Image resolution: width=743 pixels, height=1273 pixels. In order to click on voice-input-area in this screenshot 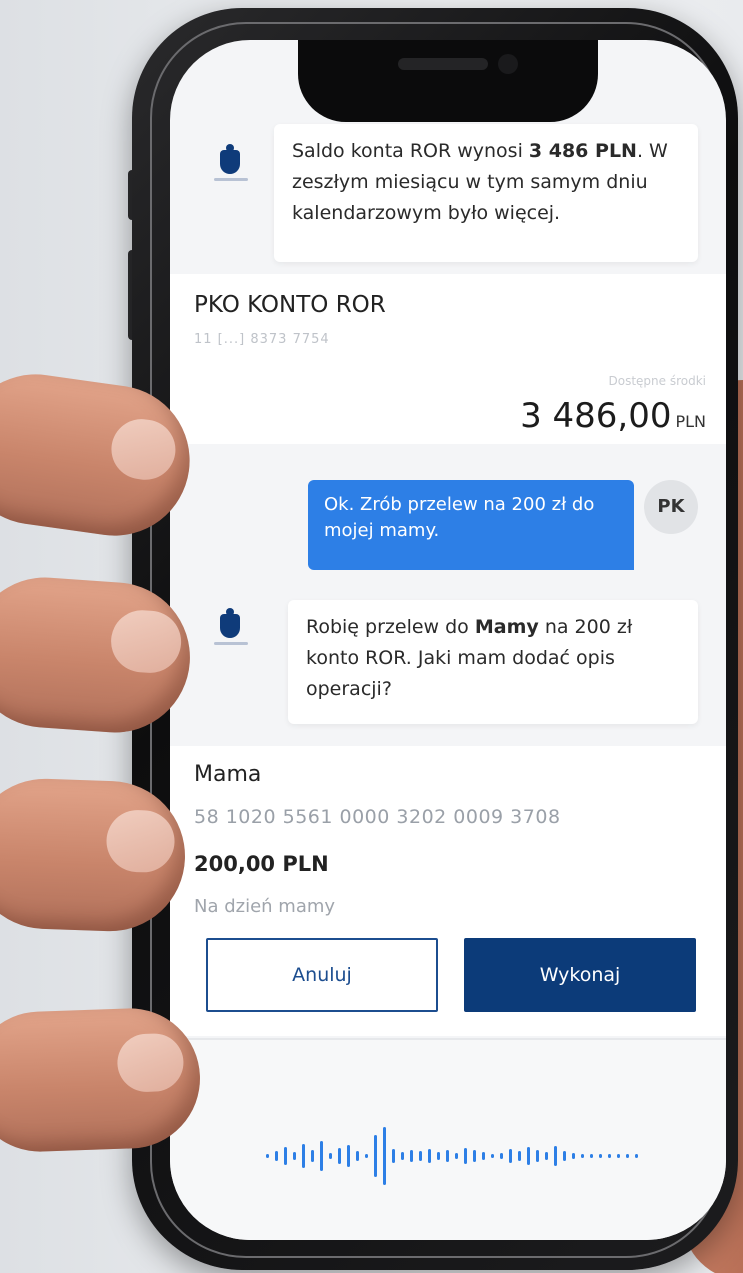, I will do `click(448, 1140)`.